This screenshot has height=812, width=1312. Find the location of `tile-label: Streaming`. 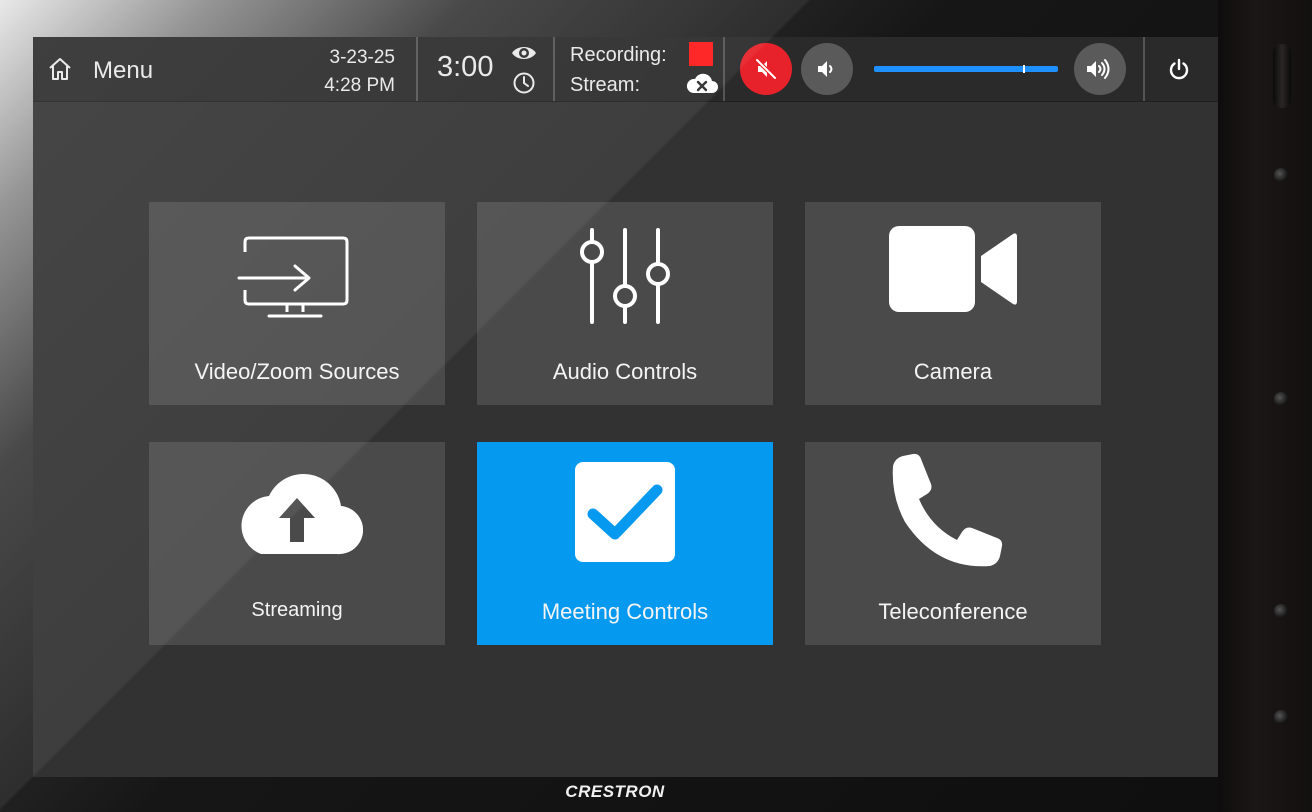

tile-label: Streaming is located at coordinates (297, 610).